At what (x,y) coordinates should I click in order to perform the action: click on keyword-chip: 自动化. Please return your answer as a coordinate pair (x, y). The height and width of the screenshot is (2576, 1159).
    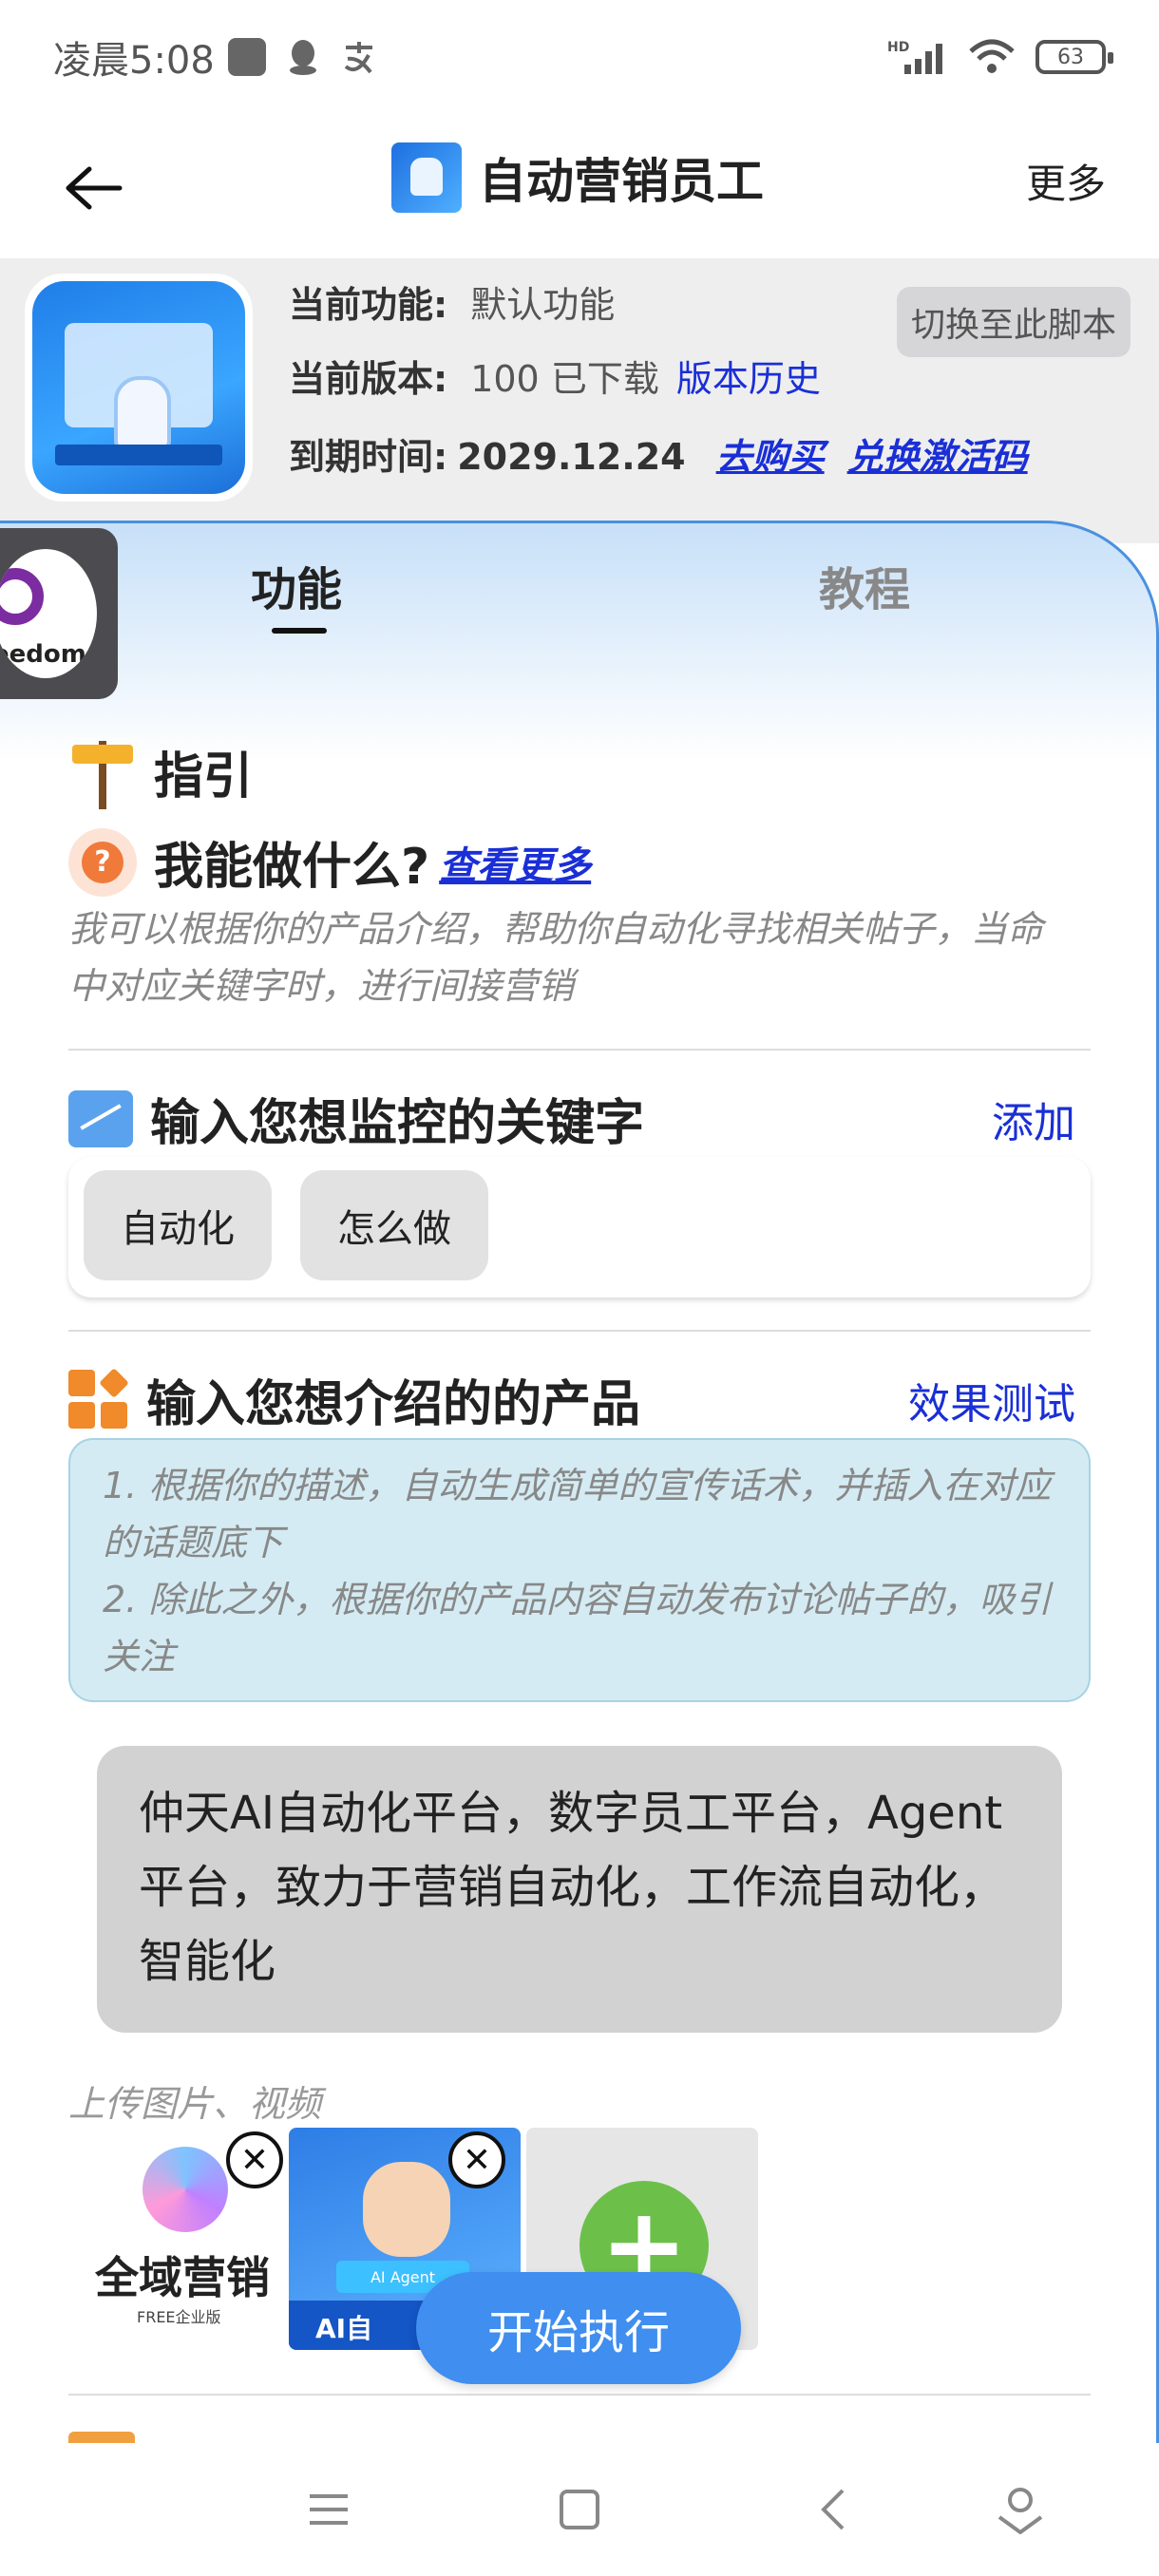
    Looking at the image, I should click on (178, 1225).